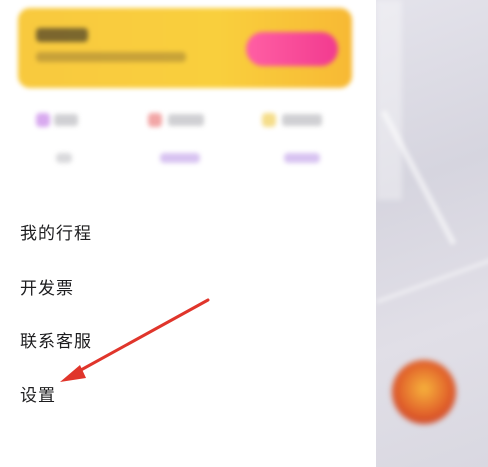  I want to click on quick-entry-3-label-blurred, so click(302, 120).